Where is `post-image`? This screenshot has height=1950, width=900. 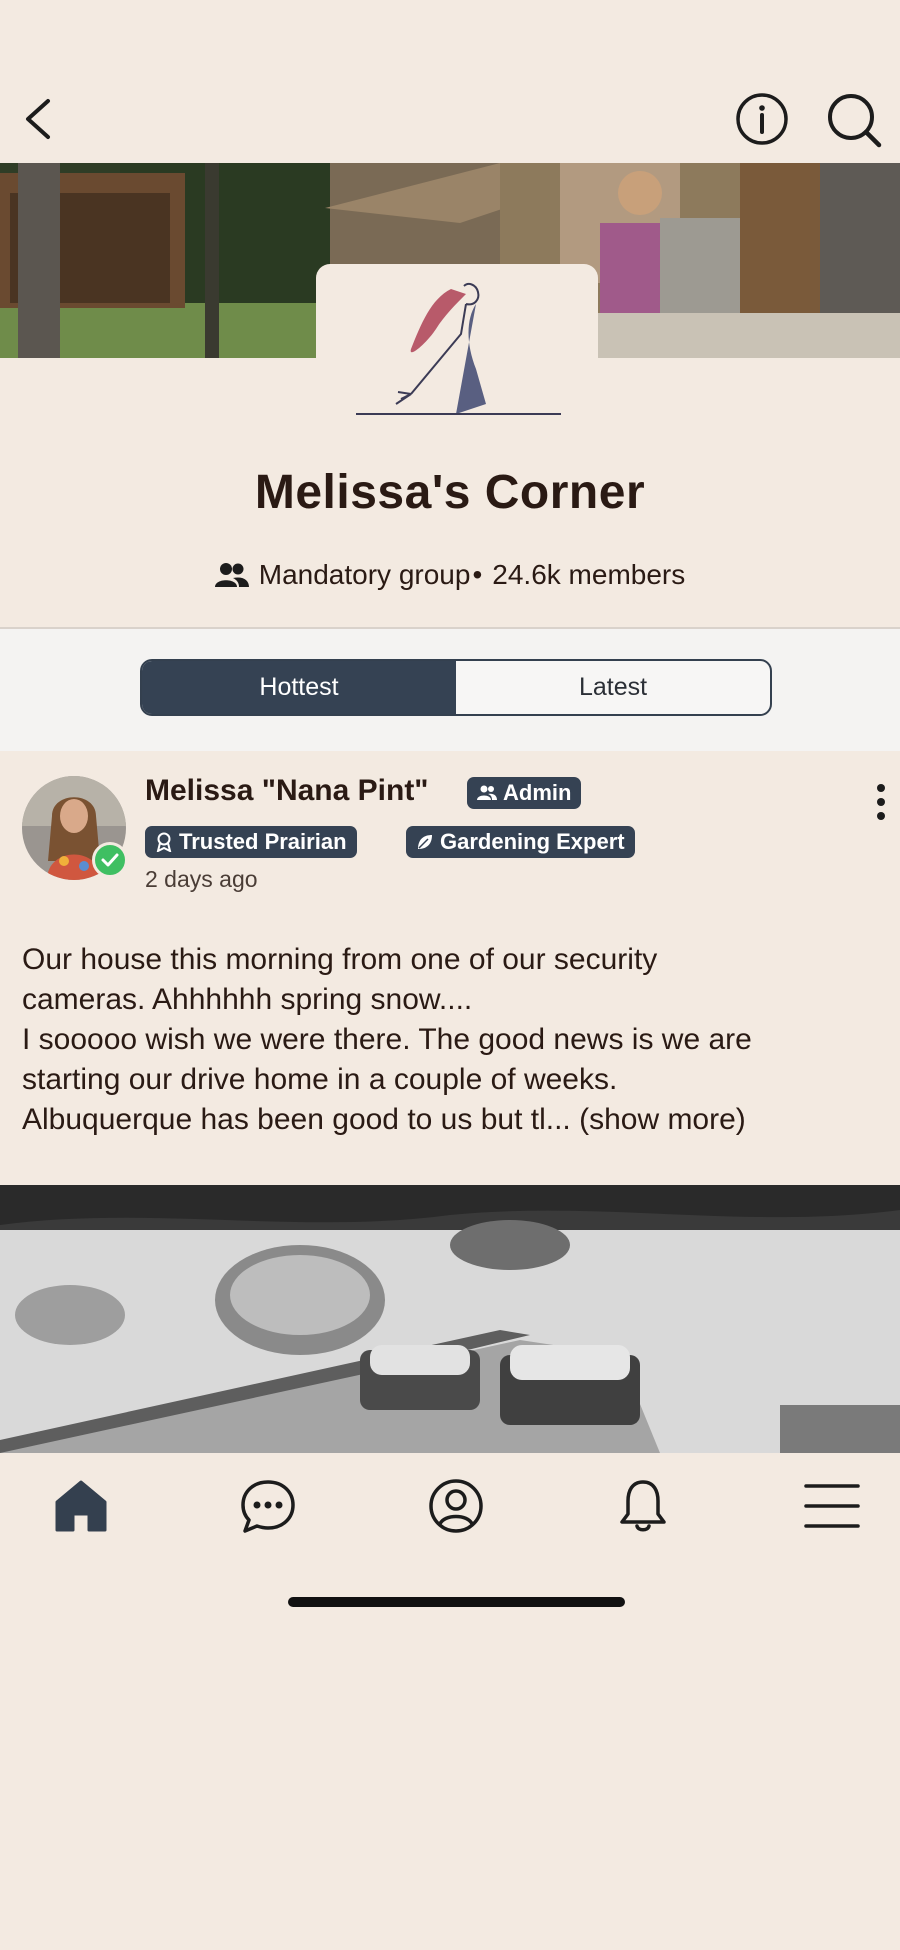 post-image is located at coordinates (450, 1319).